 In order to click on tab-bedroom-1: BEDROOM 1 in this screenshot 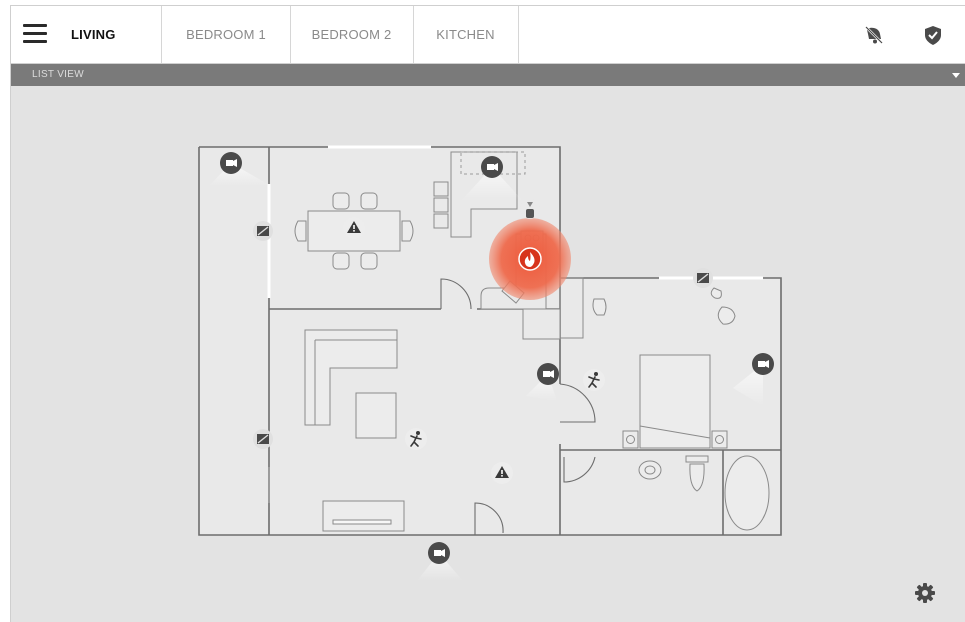, I will do `click(226, 34)`.